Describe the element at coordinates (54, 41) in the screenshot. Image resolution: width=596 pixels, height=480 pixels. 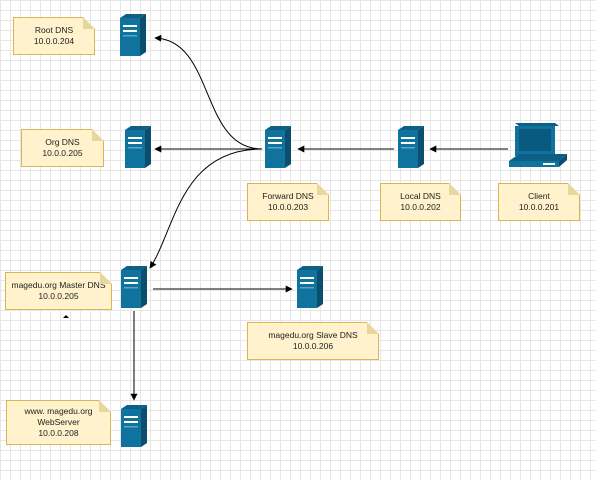
I see `root-dns-ip: 10.0.0.204` at that location.